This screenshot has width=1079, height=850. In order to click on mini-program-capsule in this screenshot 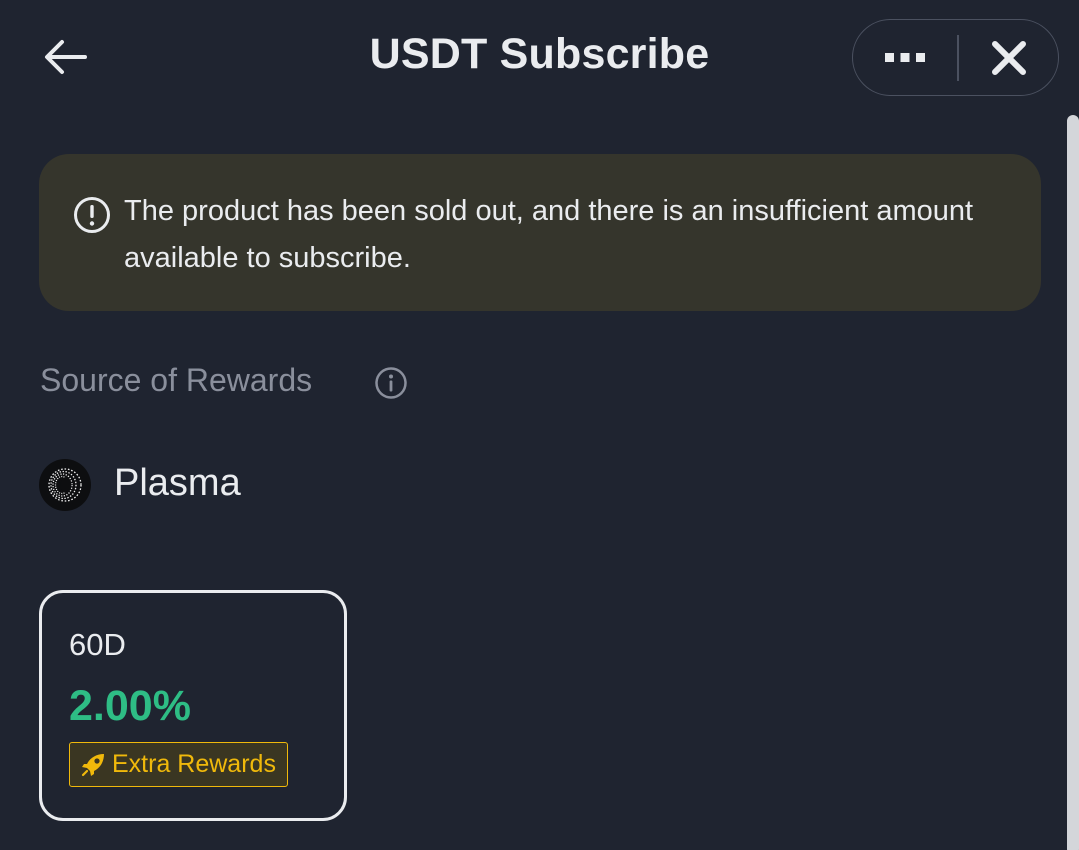, I will do `click(955, 57)`.